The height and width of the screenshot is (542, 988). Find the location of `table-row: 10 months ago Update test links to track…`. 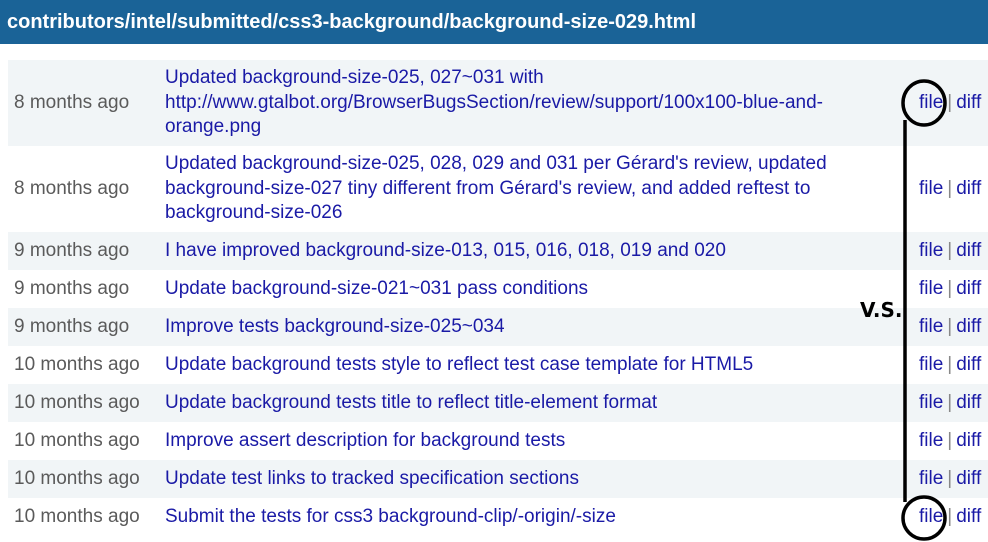

table-row: 10 months ago Update test links to track… is located at coordinates (498, 479).